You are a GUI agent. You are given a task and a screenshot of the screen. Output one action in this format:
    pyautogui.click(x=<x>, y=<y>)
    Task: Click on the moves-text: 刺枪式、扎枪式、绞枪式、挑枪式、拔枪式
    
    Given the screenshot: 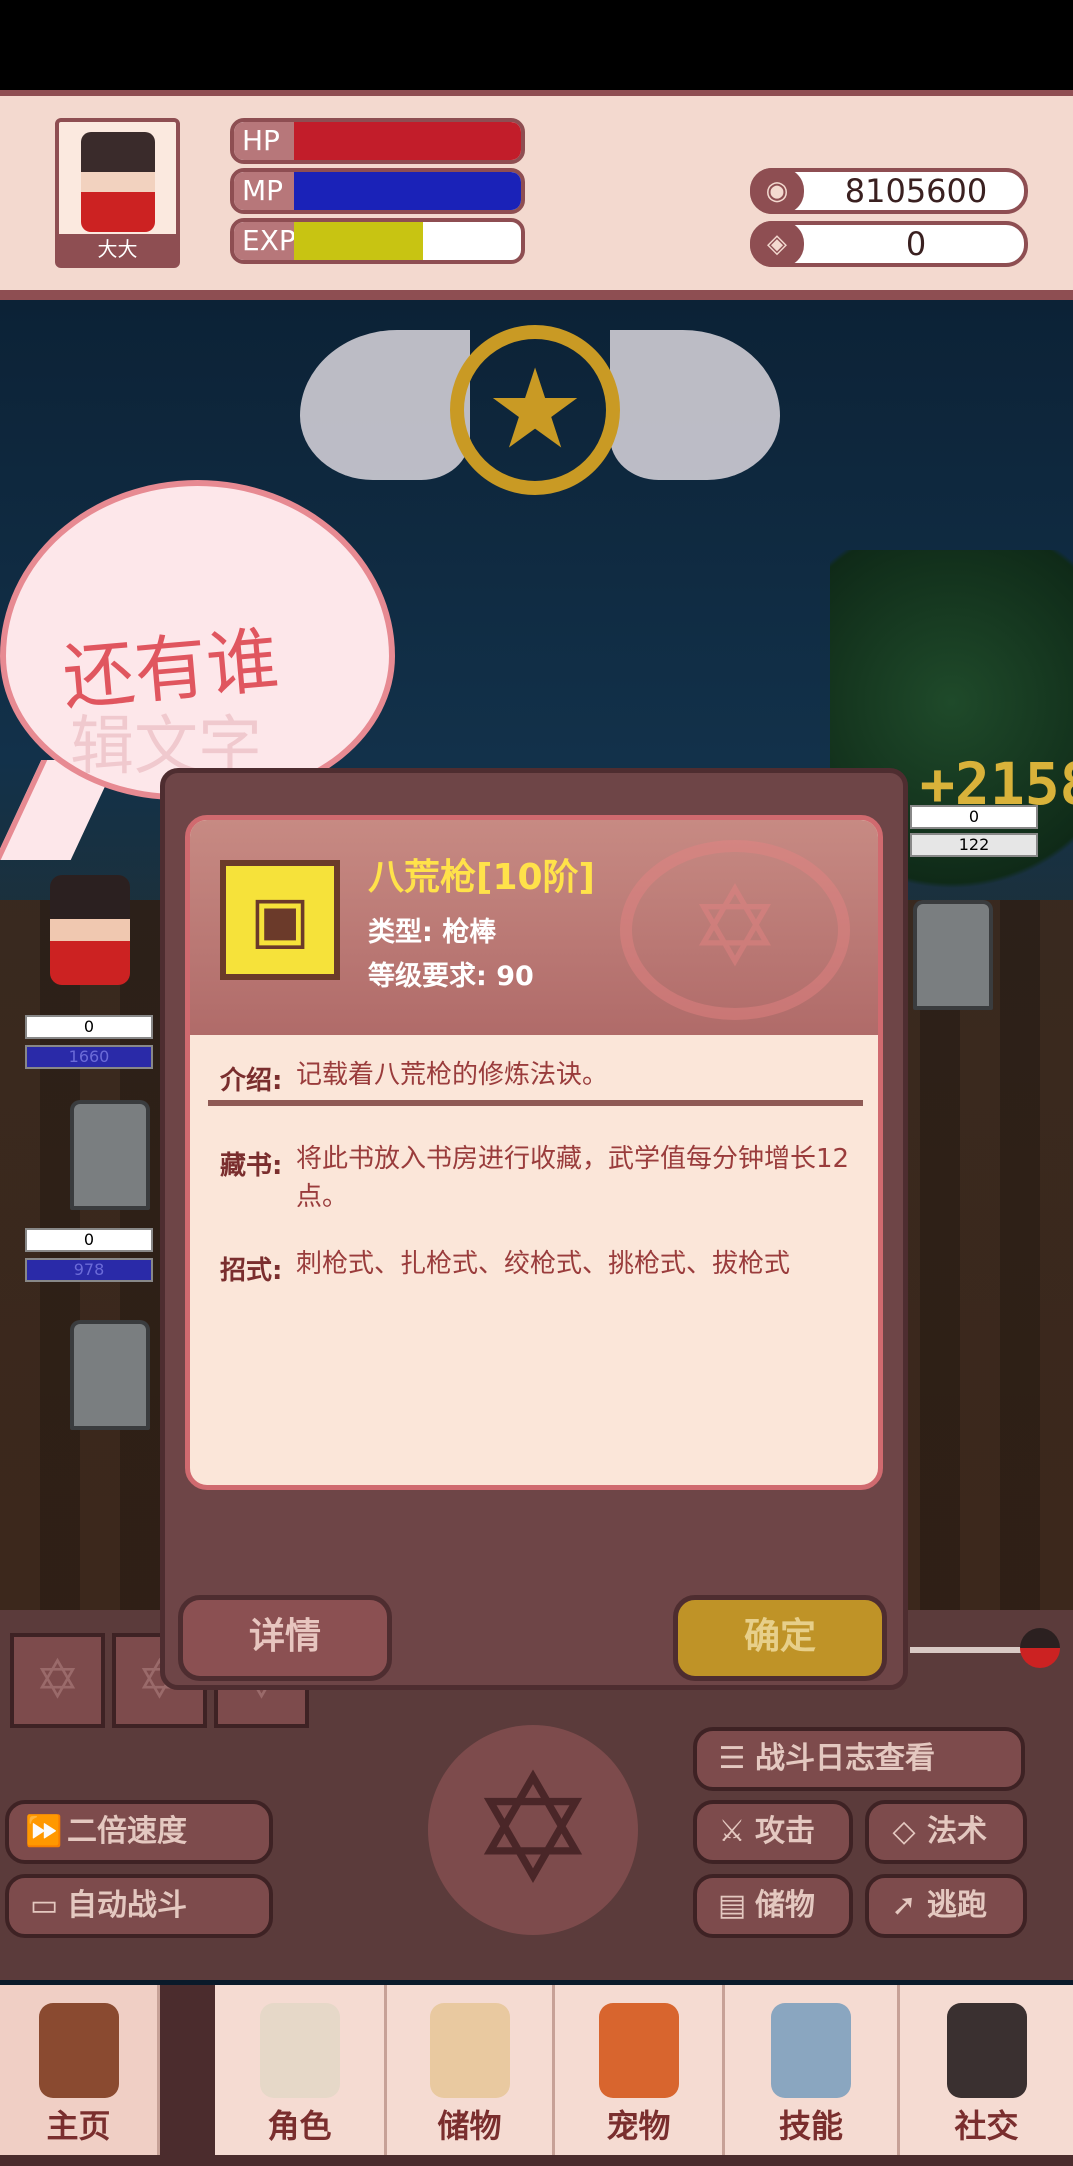 What is the action you would take?
    pyautogui.click(x=543, y=1264)
    